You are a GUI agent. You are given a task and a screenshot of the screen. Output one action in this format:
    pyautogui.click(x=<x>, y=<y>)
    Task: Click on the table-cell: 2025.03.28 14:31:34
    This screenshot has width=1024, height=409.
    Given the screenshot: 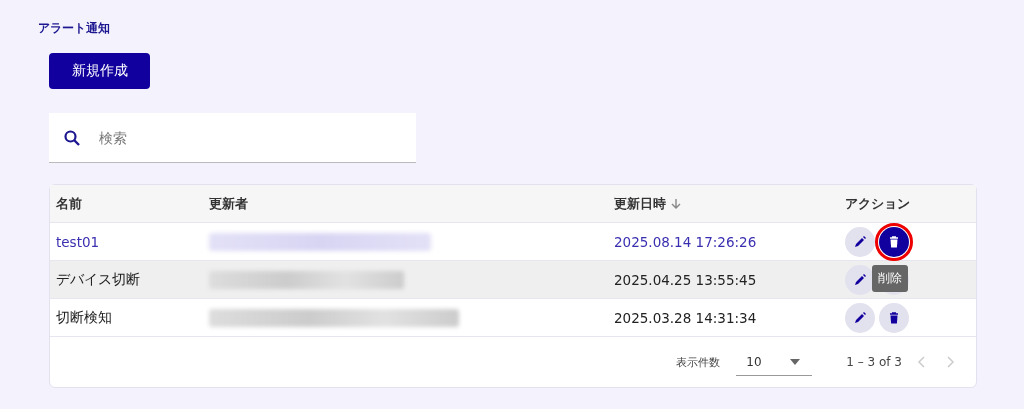 What is the action you would take?
    pyautogui.click(x=685, y=317)
    